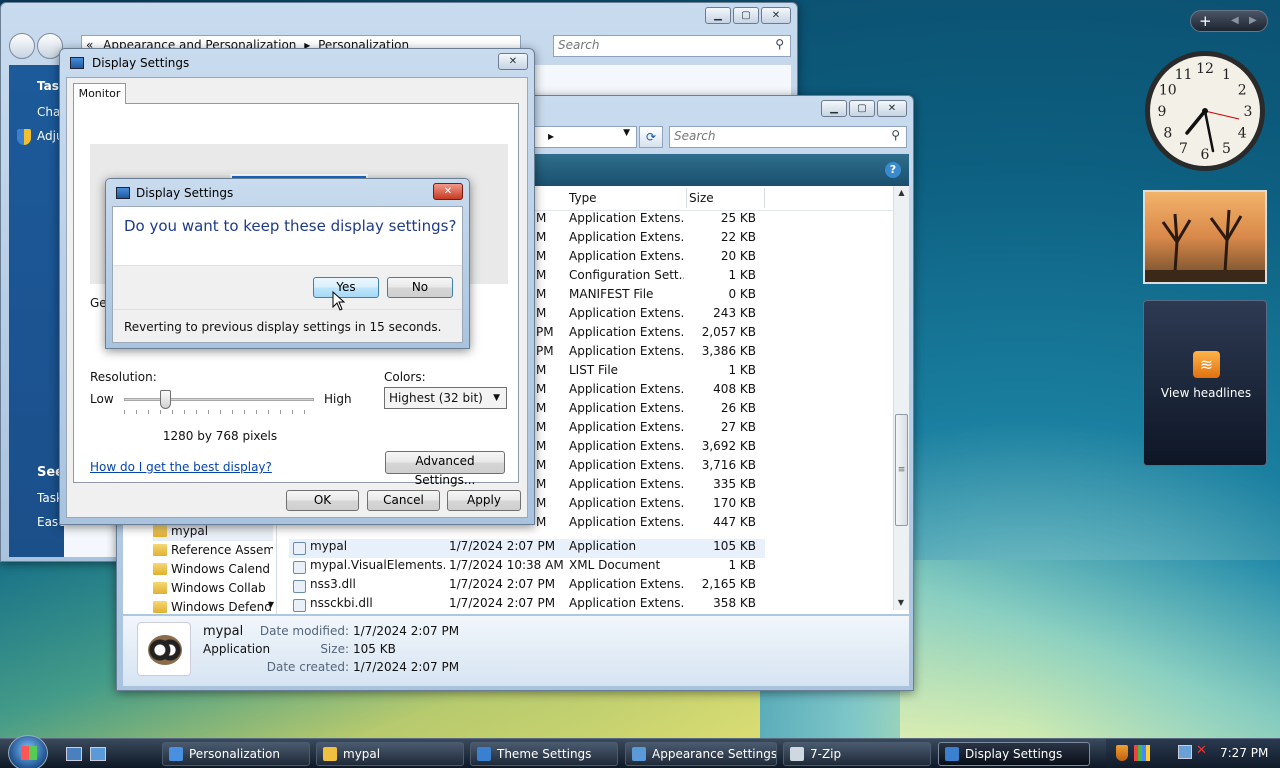 The height and width of the screenshot is (768, 1280). What do you see at coordinates (626, 133) in the screenshot?
I see `chevron-down-icon: ▼` at bounding box center [626, 133].